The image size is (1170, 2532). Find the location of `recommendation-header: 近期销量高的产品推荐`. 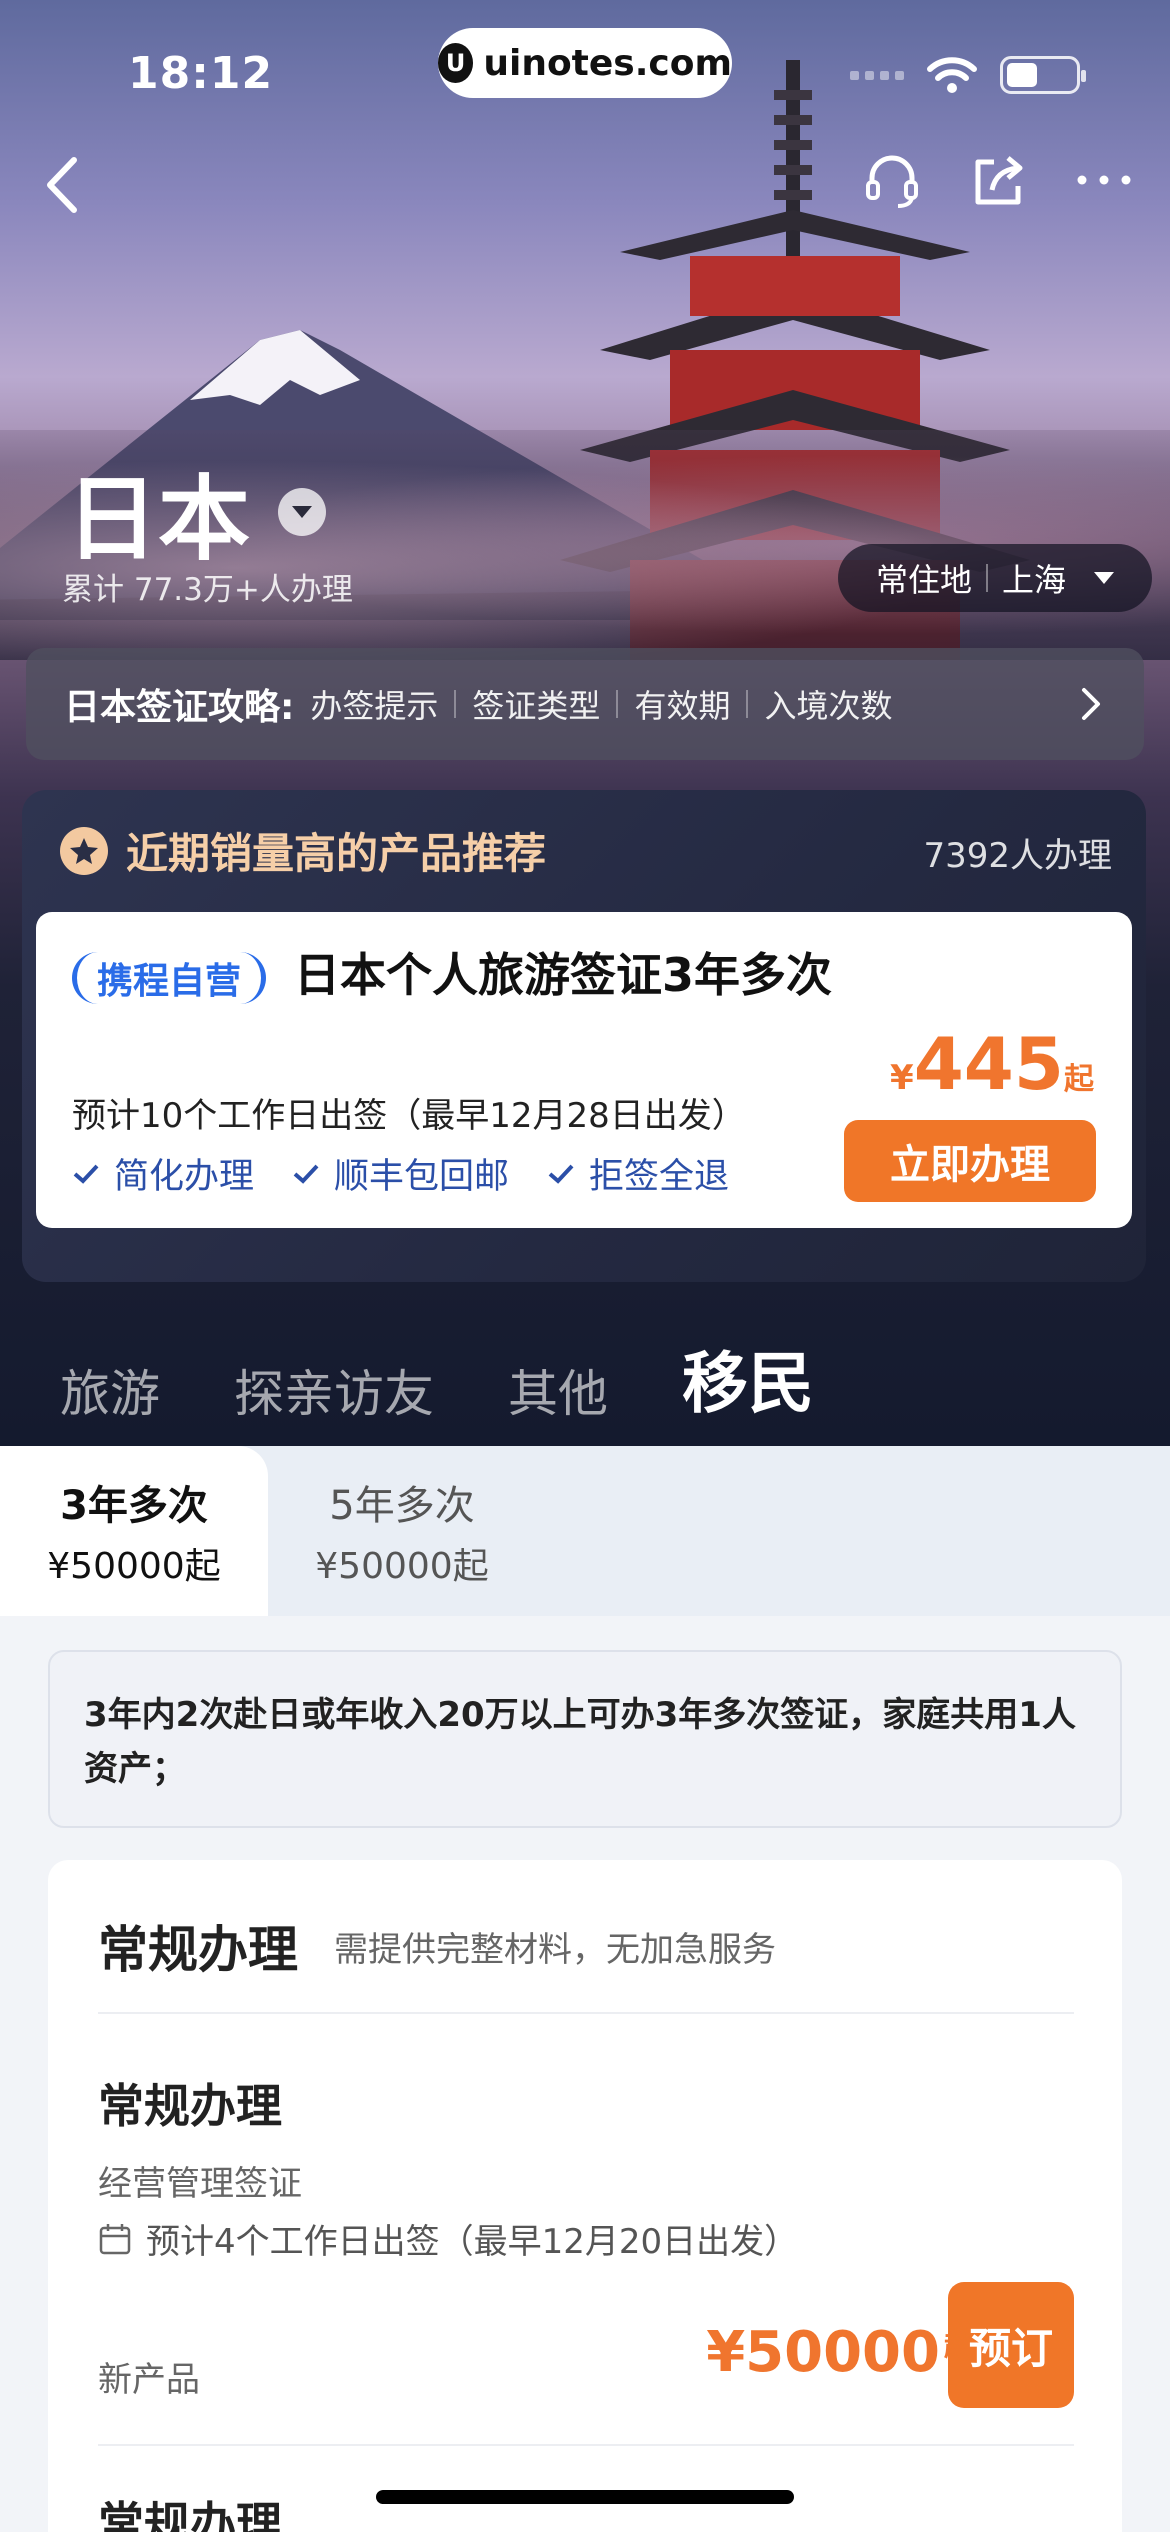

recommendation-header: 近期销量高的产品推荐 is located at coordinates (303, 850).